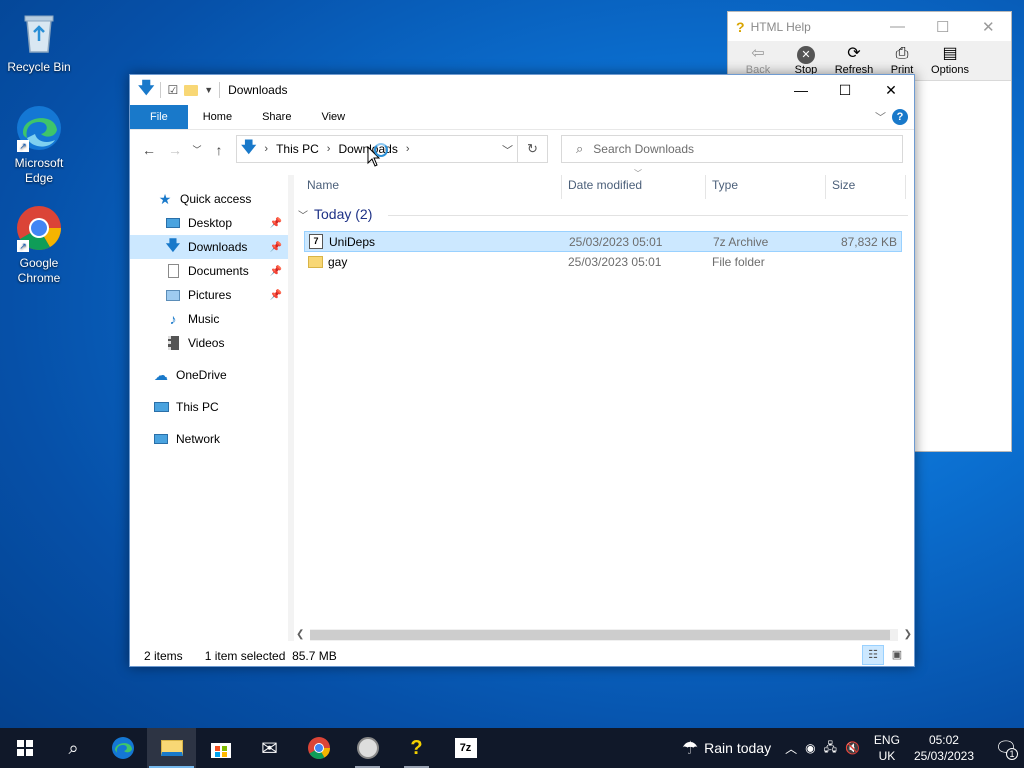 The image size is (1024, 768). I want to click on clock-time: 05:02, so click(943, 740).